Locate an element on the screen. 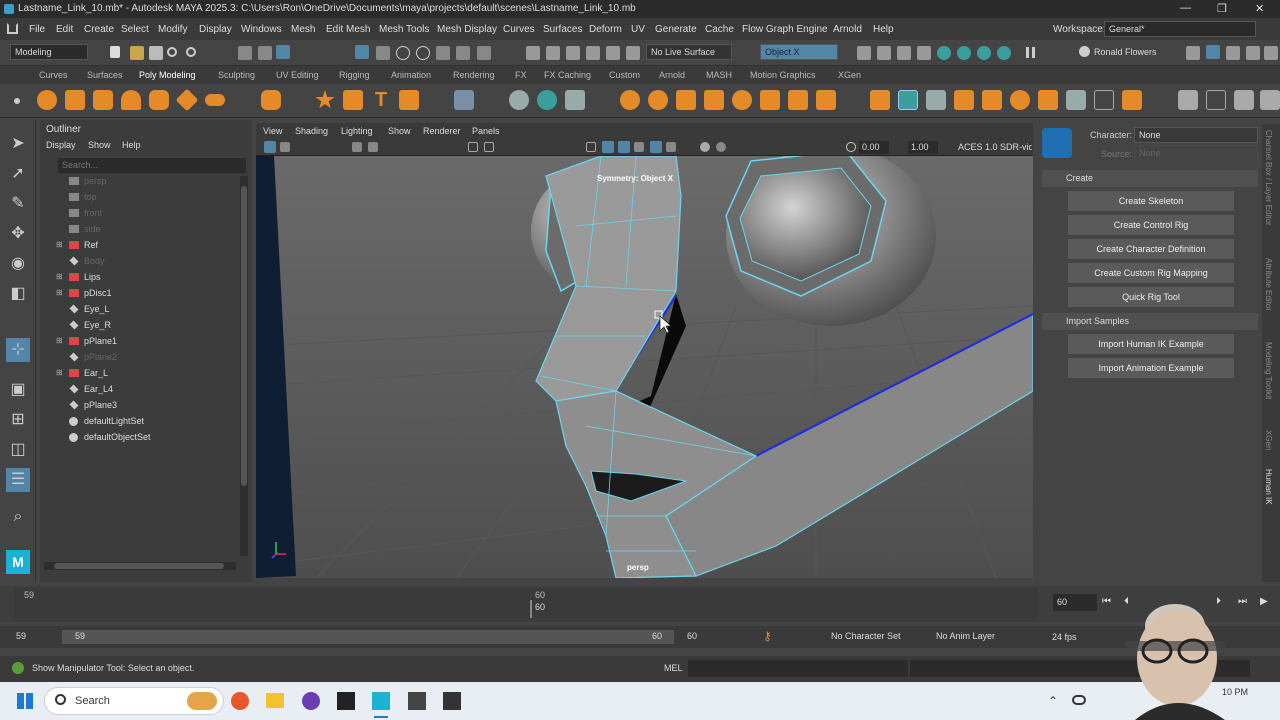  quick-rig-tool-button: Quick Rig Tool is located at coordinates (1151, 297).